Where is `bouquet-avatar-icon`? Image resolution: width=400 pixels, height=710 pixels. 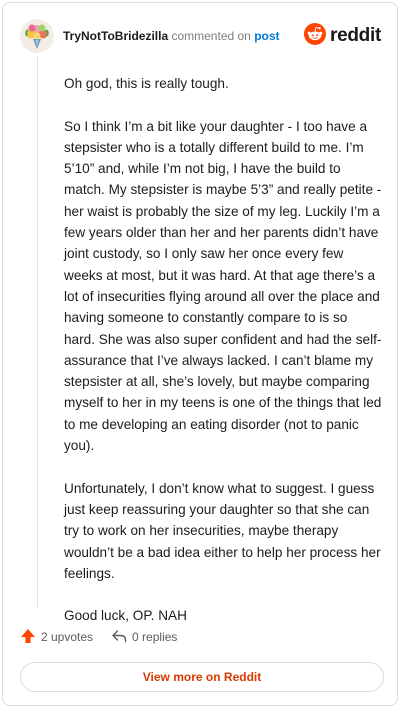 bouquet-avatar-icon is located at coordinates (37, 36).